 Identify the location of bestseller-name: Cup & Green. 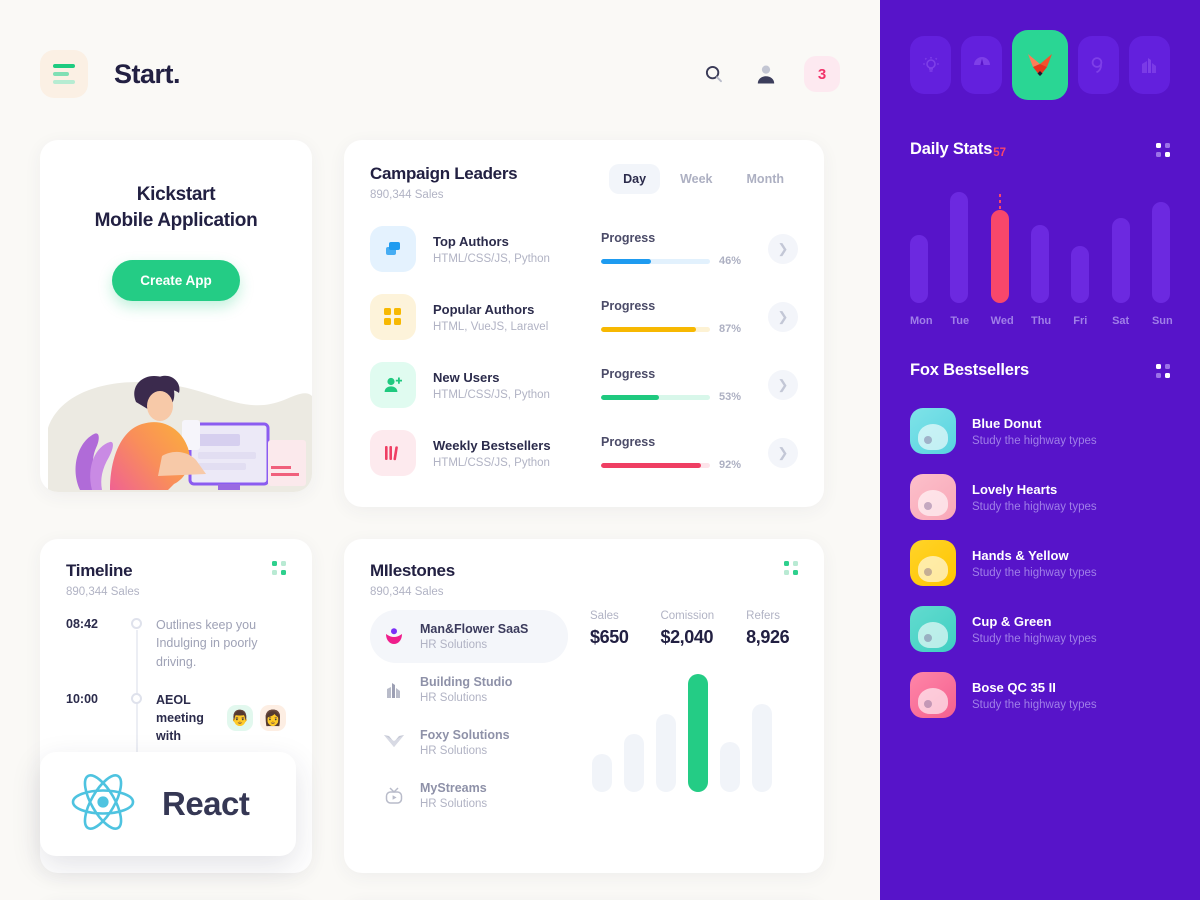
(1012, 621).